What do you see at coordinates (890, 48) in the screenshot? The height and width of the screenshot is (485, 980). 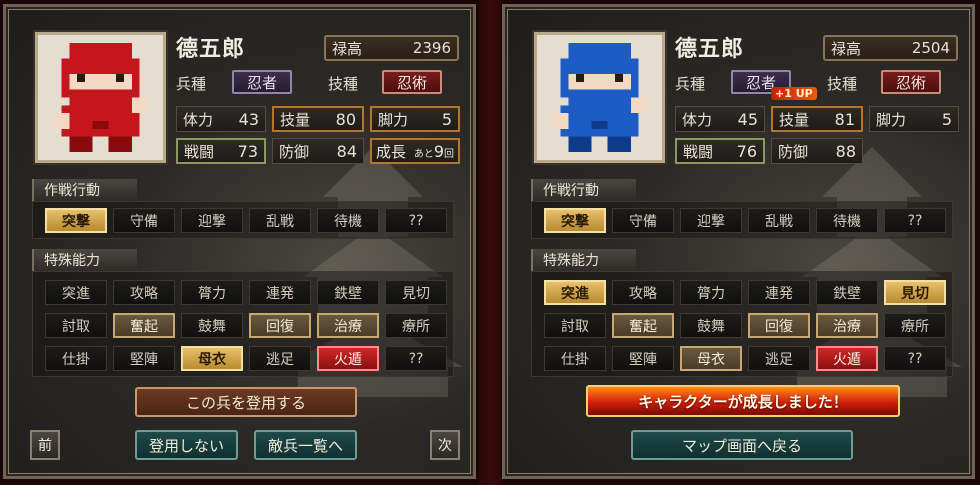 I see `salary-box: 禄高 2504` at bounding box center [890, 48].